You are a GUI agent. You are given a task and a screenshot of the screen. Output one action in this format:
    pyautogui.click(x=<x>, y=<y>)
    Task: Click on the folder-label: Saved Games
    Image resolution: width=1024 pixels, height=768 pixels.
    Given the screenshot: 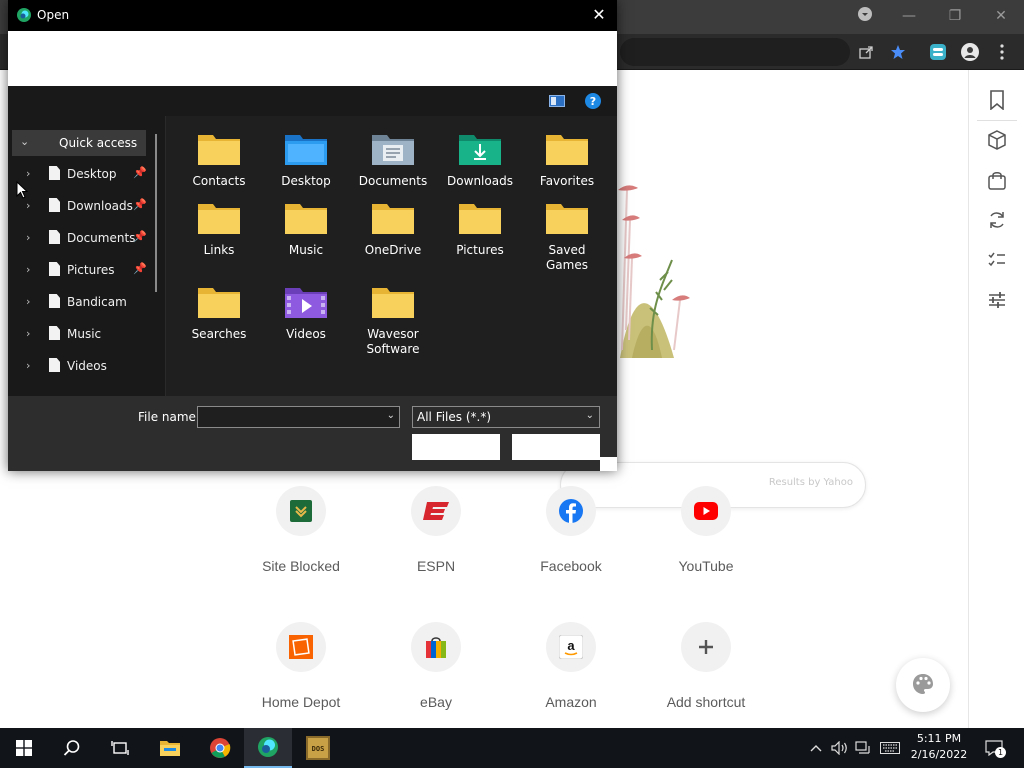 What is the action you would take?
    pyautogui.click(x=567, y=257)
    